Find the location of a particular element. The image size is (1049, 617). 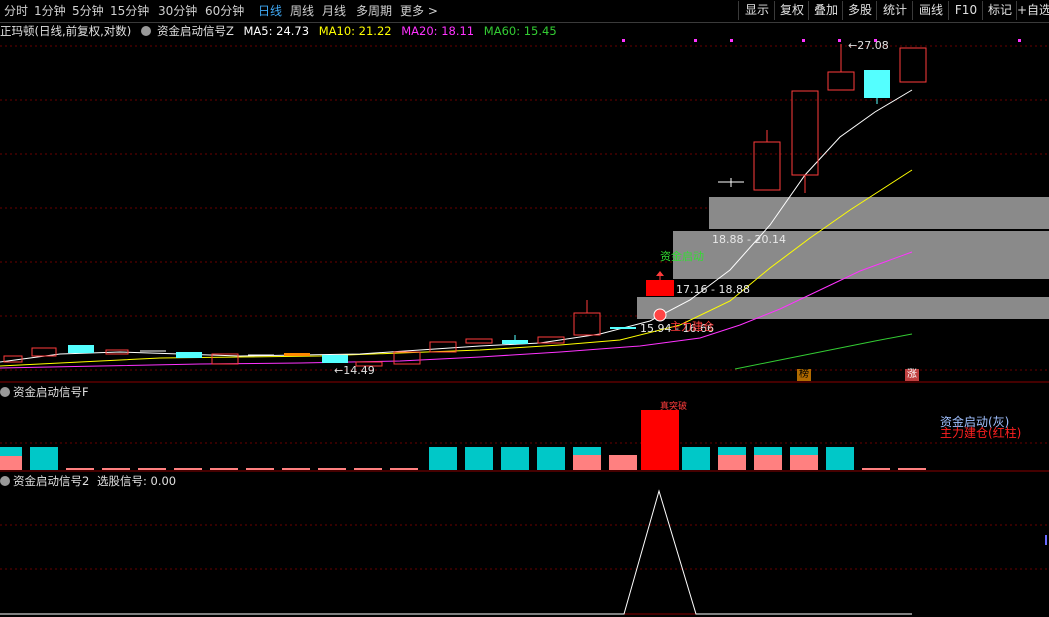

sub1-settings-icon is located at coordinates (5, 392).